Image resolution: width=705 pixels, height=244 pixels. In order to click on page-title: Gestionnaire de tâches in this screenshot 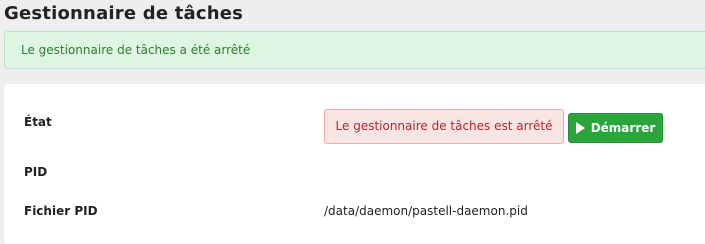, I will do `click(124, 13)`.